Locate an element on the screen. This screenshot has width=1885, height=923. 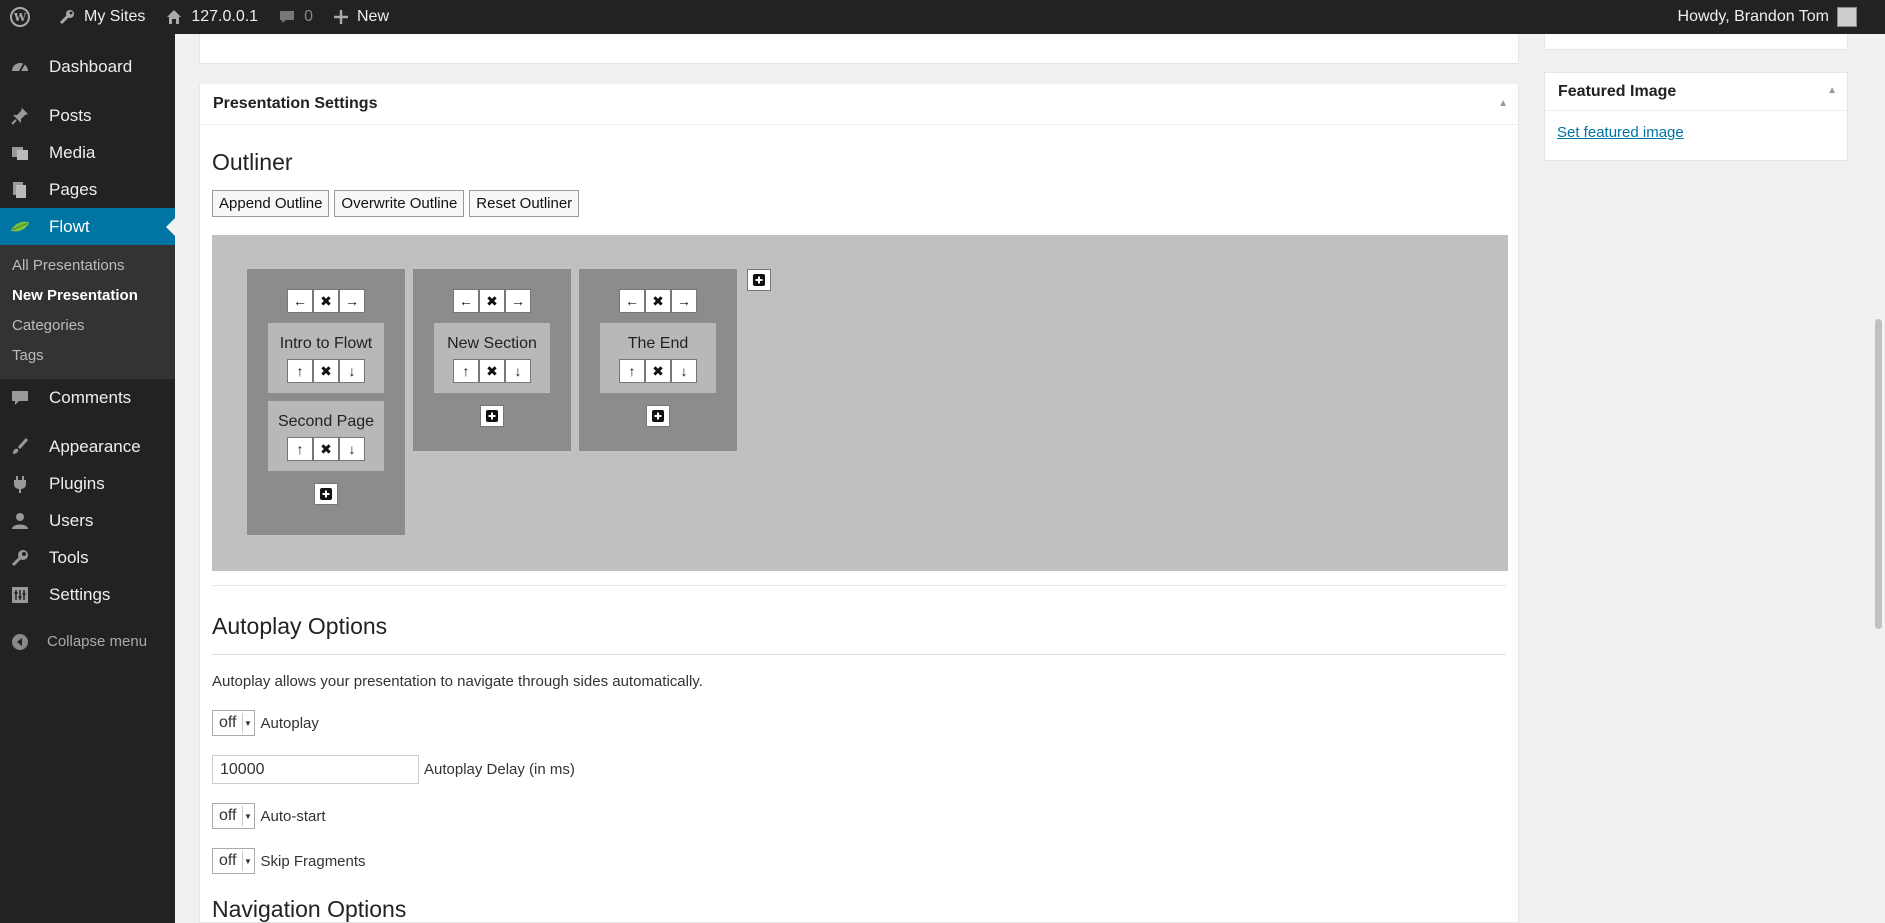
collapse-label: Collapse menu is located at coordinates (97, 641).